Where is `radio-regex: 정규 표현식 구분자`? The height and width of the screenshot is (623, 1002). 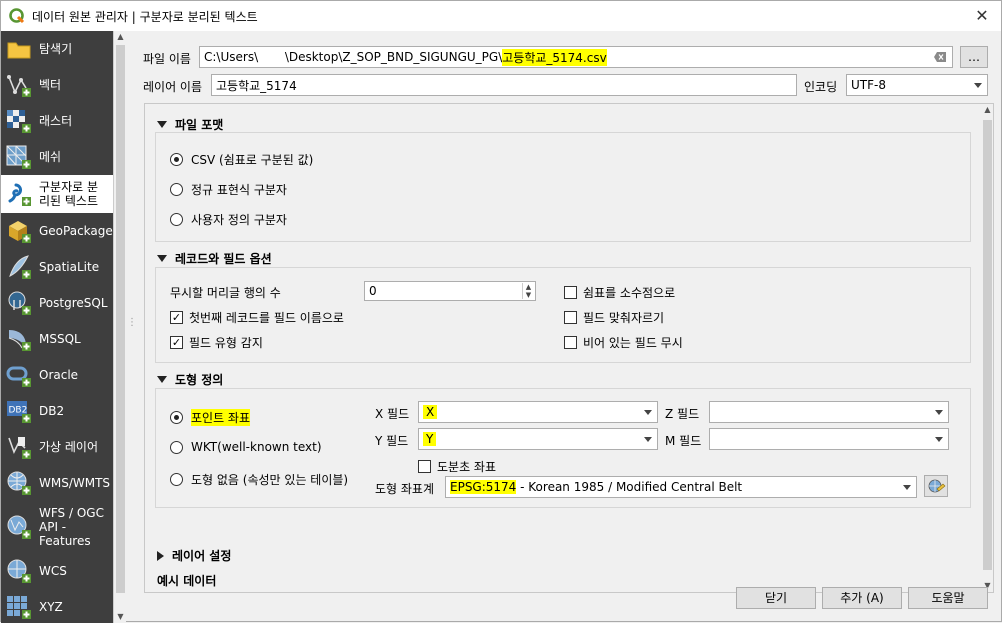 radio-regex: 정규 표현식 구분자 is located at coordinates (228, 189).